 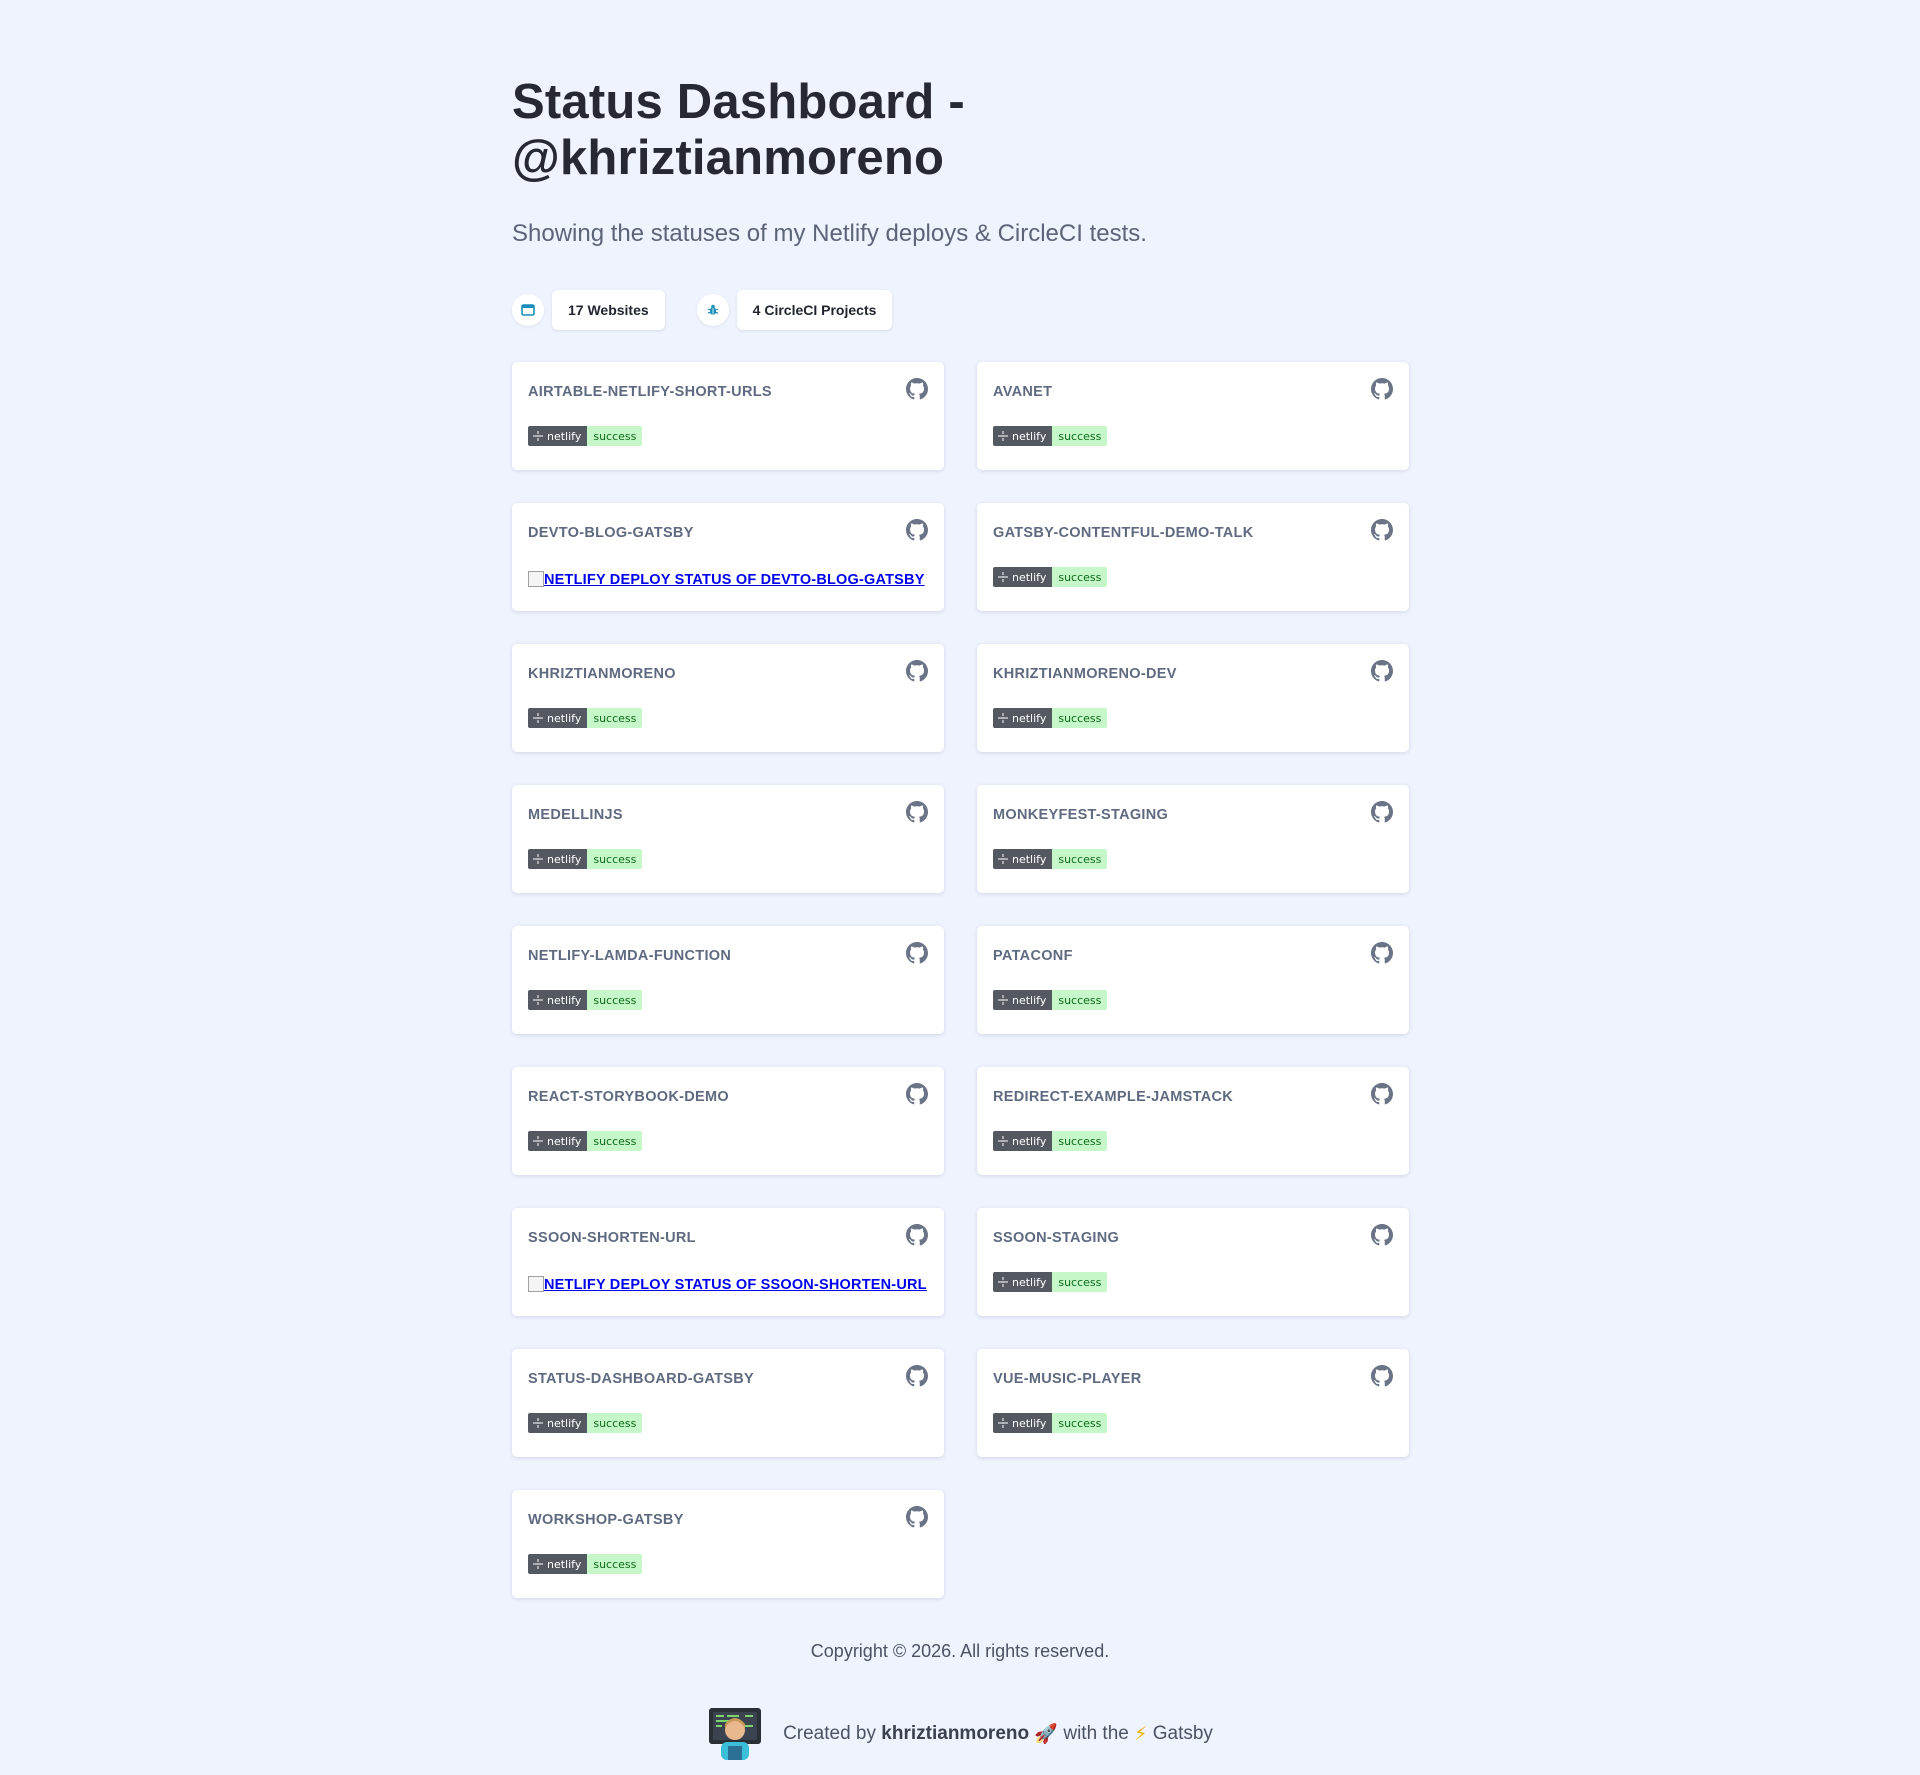 I want to click on page-title: Status Dashboard - @khriztianmoreno, so click(x=738, y=130).